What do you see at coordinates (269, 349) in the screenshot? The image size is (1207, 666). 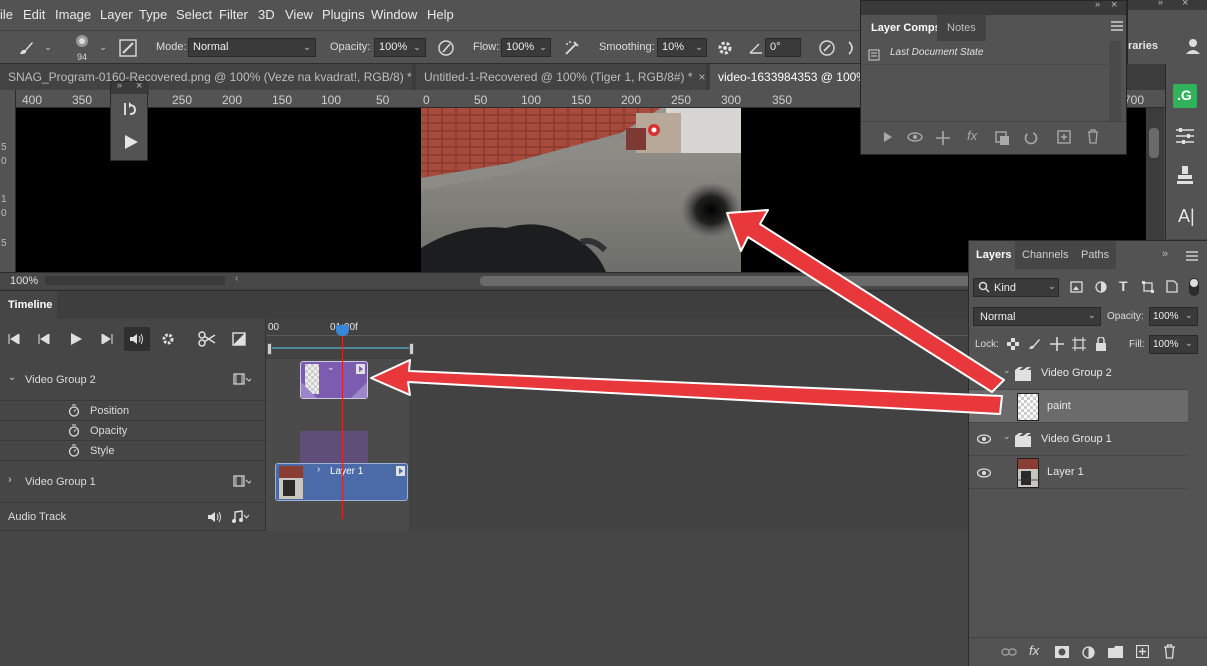 I see `work-area-start-handle` at bounding box center [269, 349].